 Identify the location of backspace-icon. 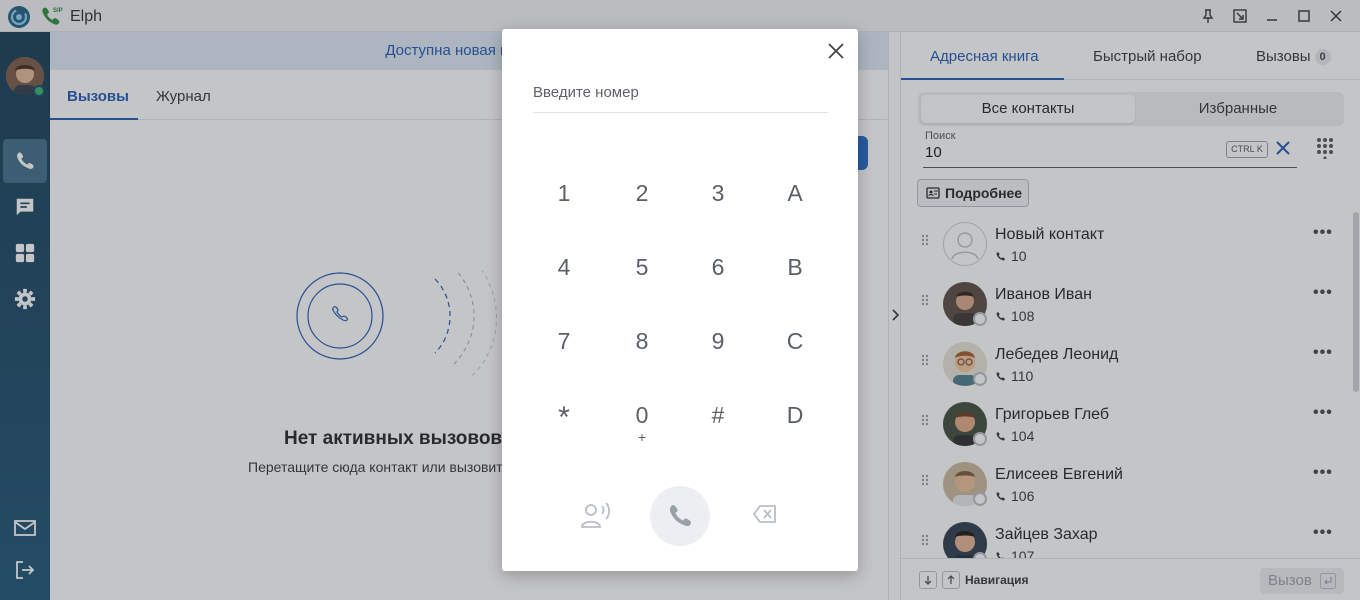
(765, 514).